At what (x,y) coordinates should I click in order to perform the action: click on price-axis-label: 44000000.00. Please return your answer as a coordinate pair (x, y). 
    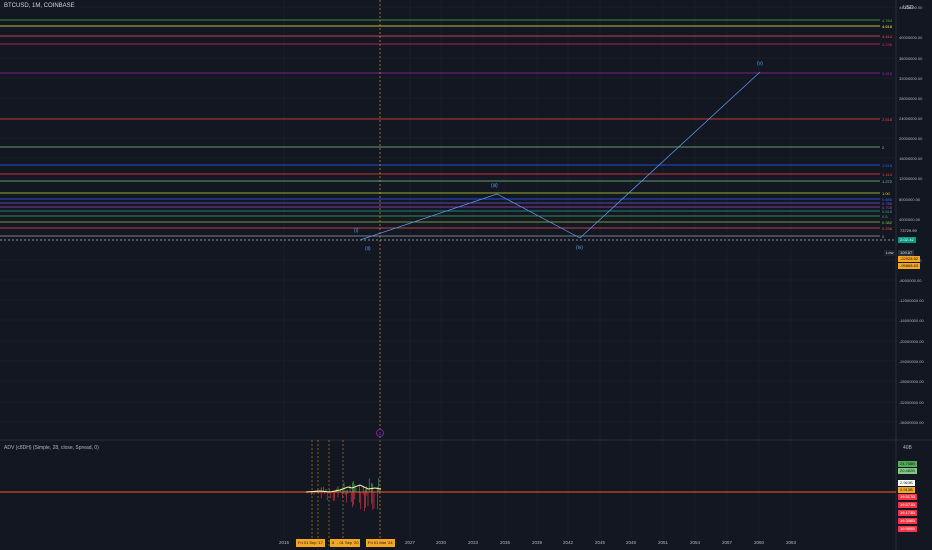
    Looking at the image, I should click on (911, 7).